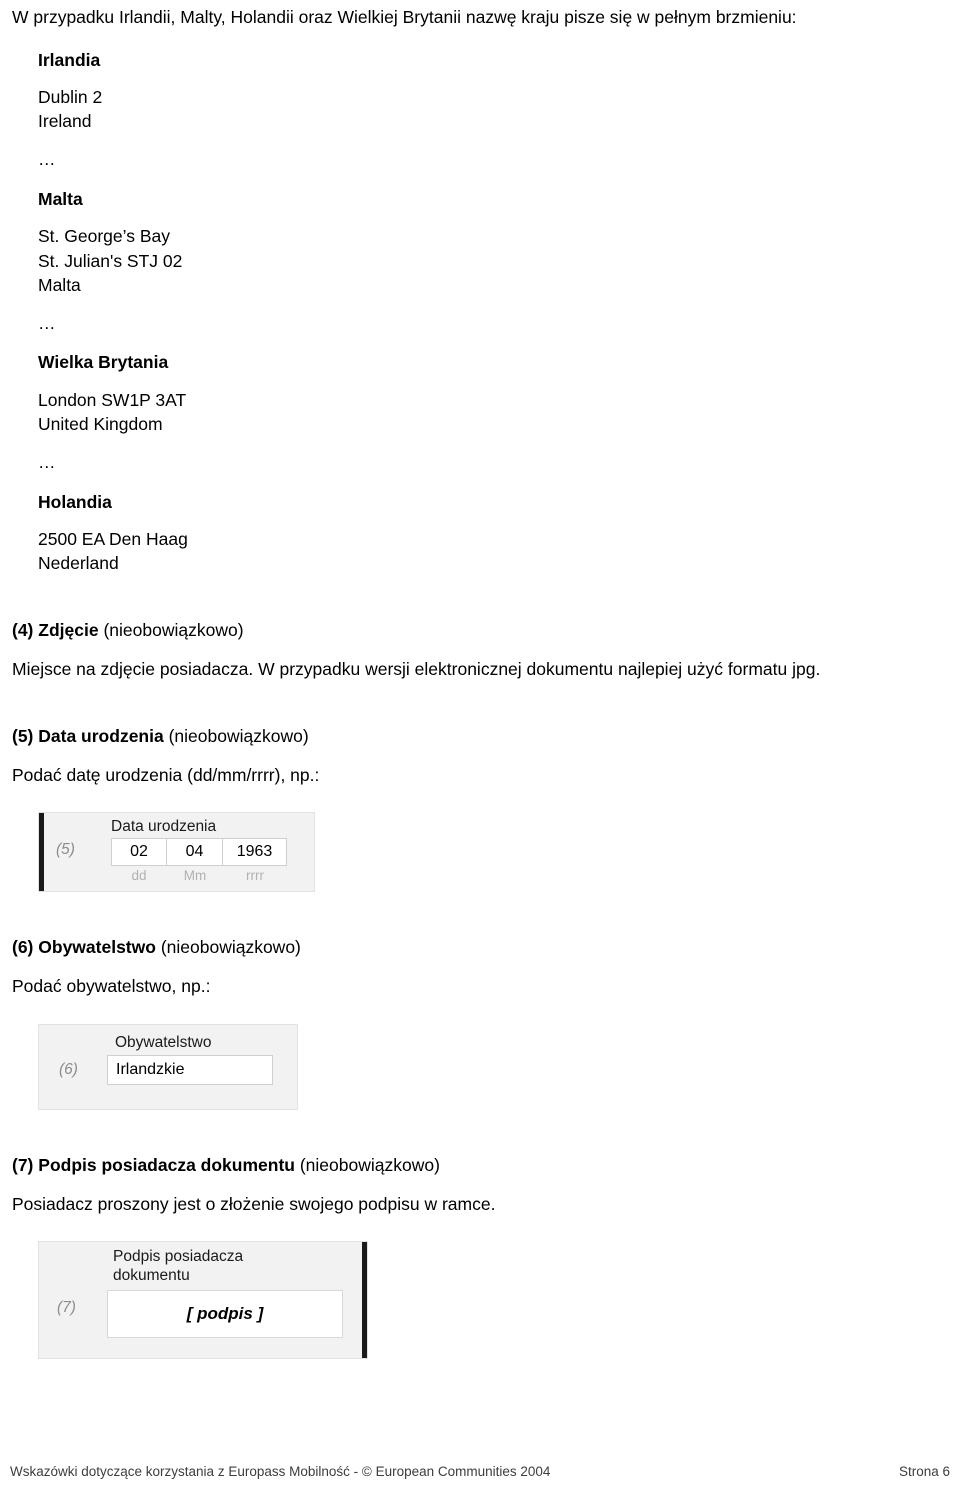  What do you see at coordinates (255, 852) in the screenshot?
I see `year-input: 1963` at bounding box center [255, 852].